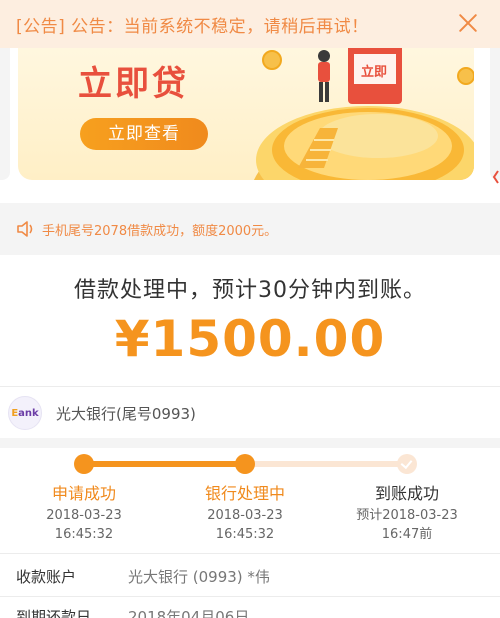  I want to click on banner-illustration: 立即, so click(363, 114).